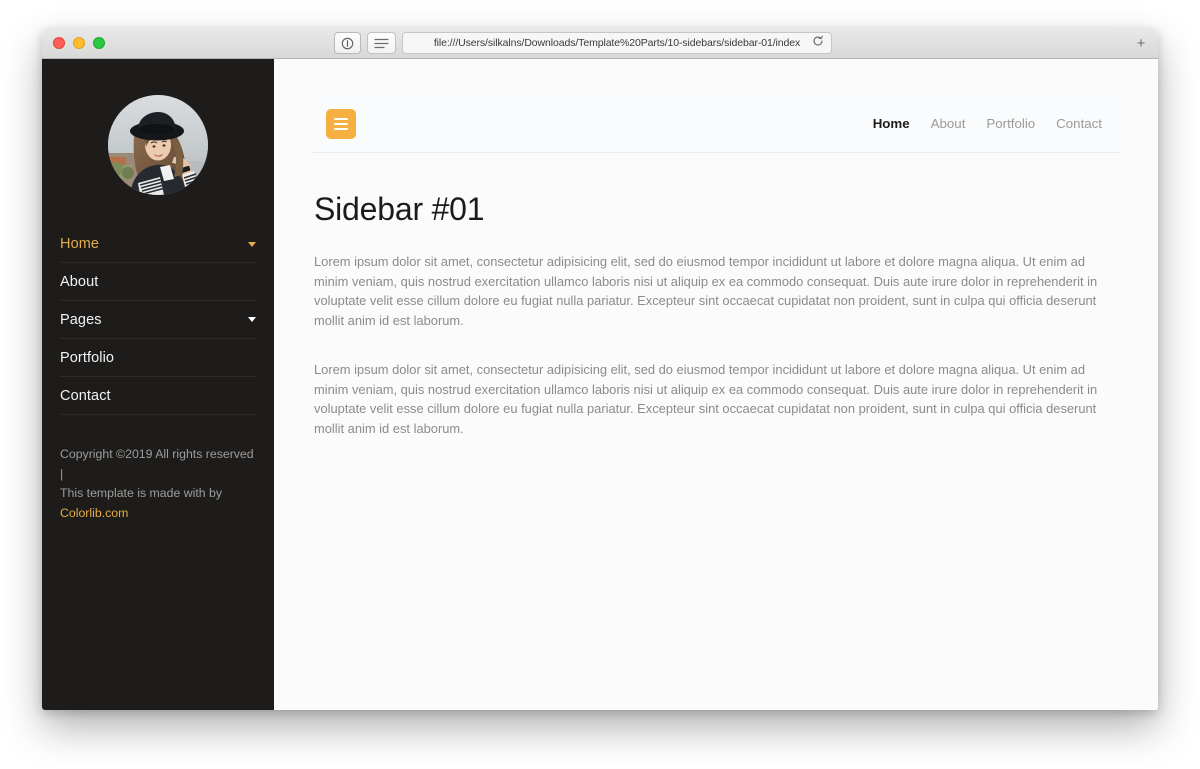 The width and height of the screenshot is (1200, 769). I want to click on top-nav-link-home: Home, so click(891, 123).